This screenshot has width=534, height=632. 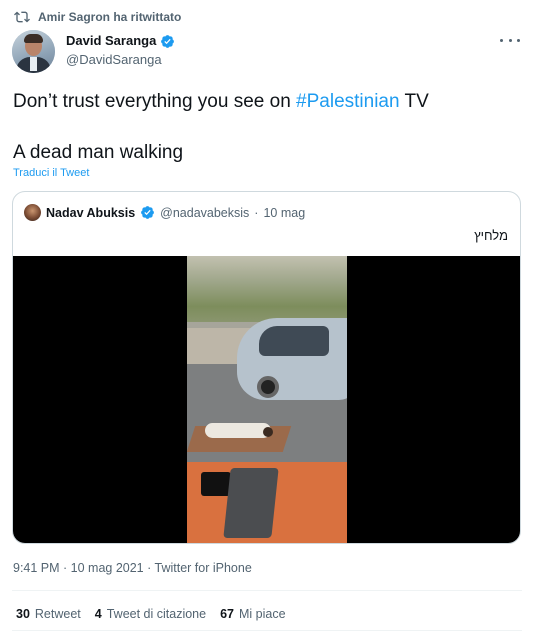 I want to click on author-handle: @DavidSaranga, so click(x=120, y=60).